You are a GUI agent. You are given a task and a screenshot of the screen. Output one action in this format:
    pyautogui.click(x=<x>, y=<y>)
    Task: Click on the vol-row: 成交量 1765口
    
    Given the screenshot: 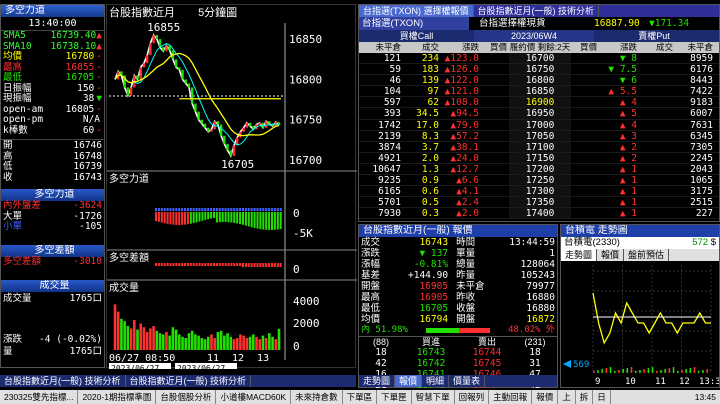 What is the action you would take?
    pyautogui.click(x=52, y=298)
    